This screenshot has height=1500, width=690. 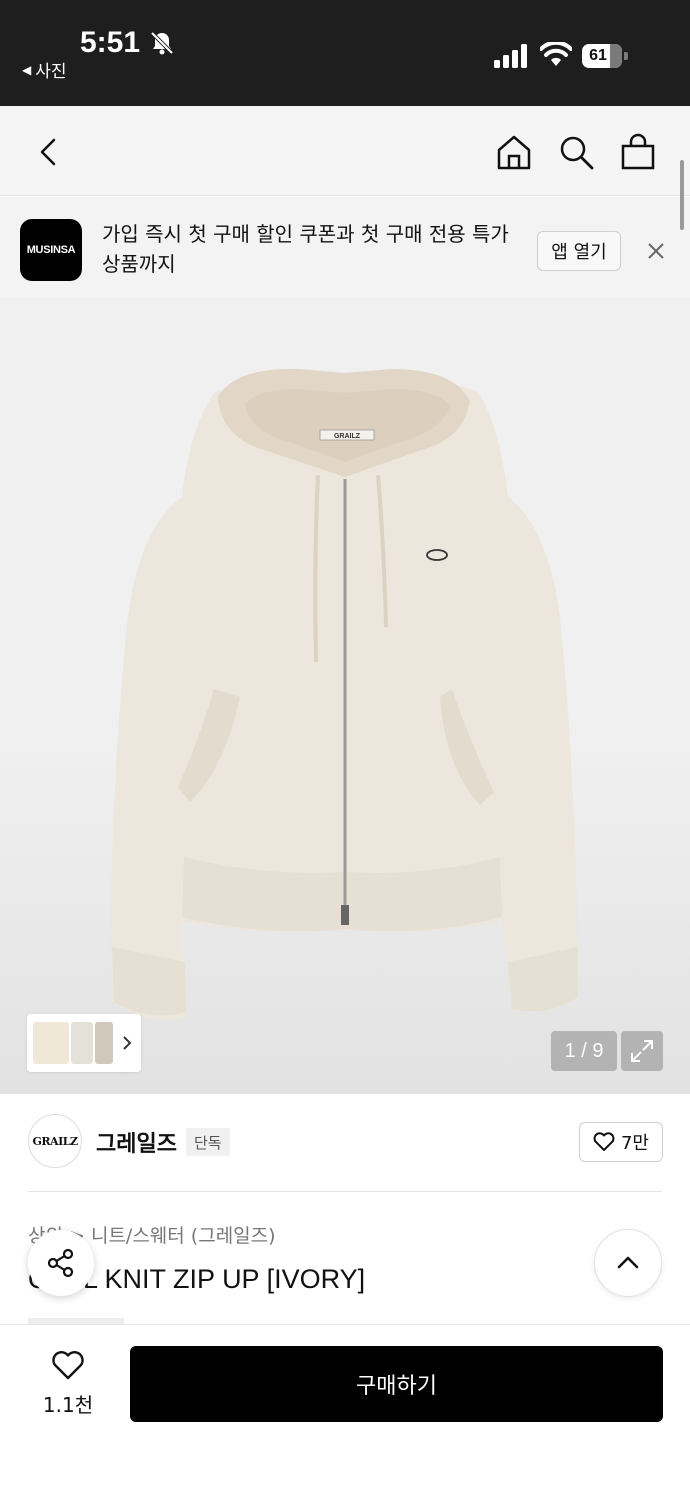 I want to click on shopping-bag-icon, so click(x=638, y=152).